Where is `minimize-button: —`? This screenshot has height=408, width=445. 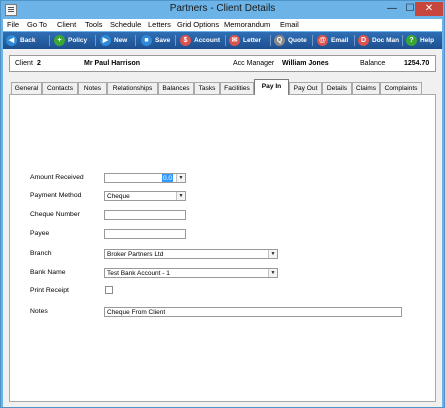 minimize-button: — is located at coordinates (392, 9).